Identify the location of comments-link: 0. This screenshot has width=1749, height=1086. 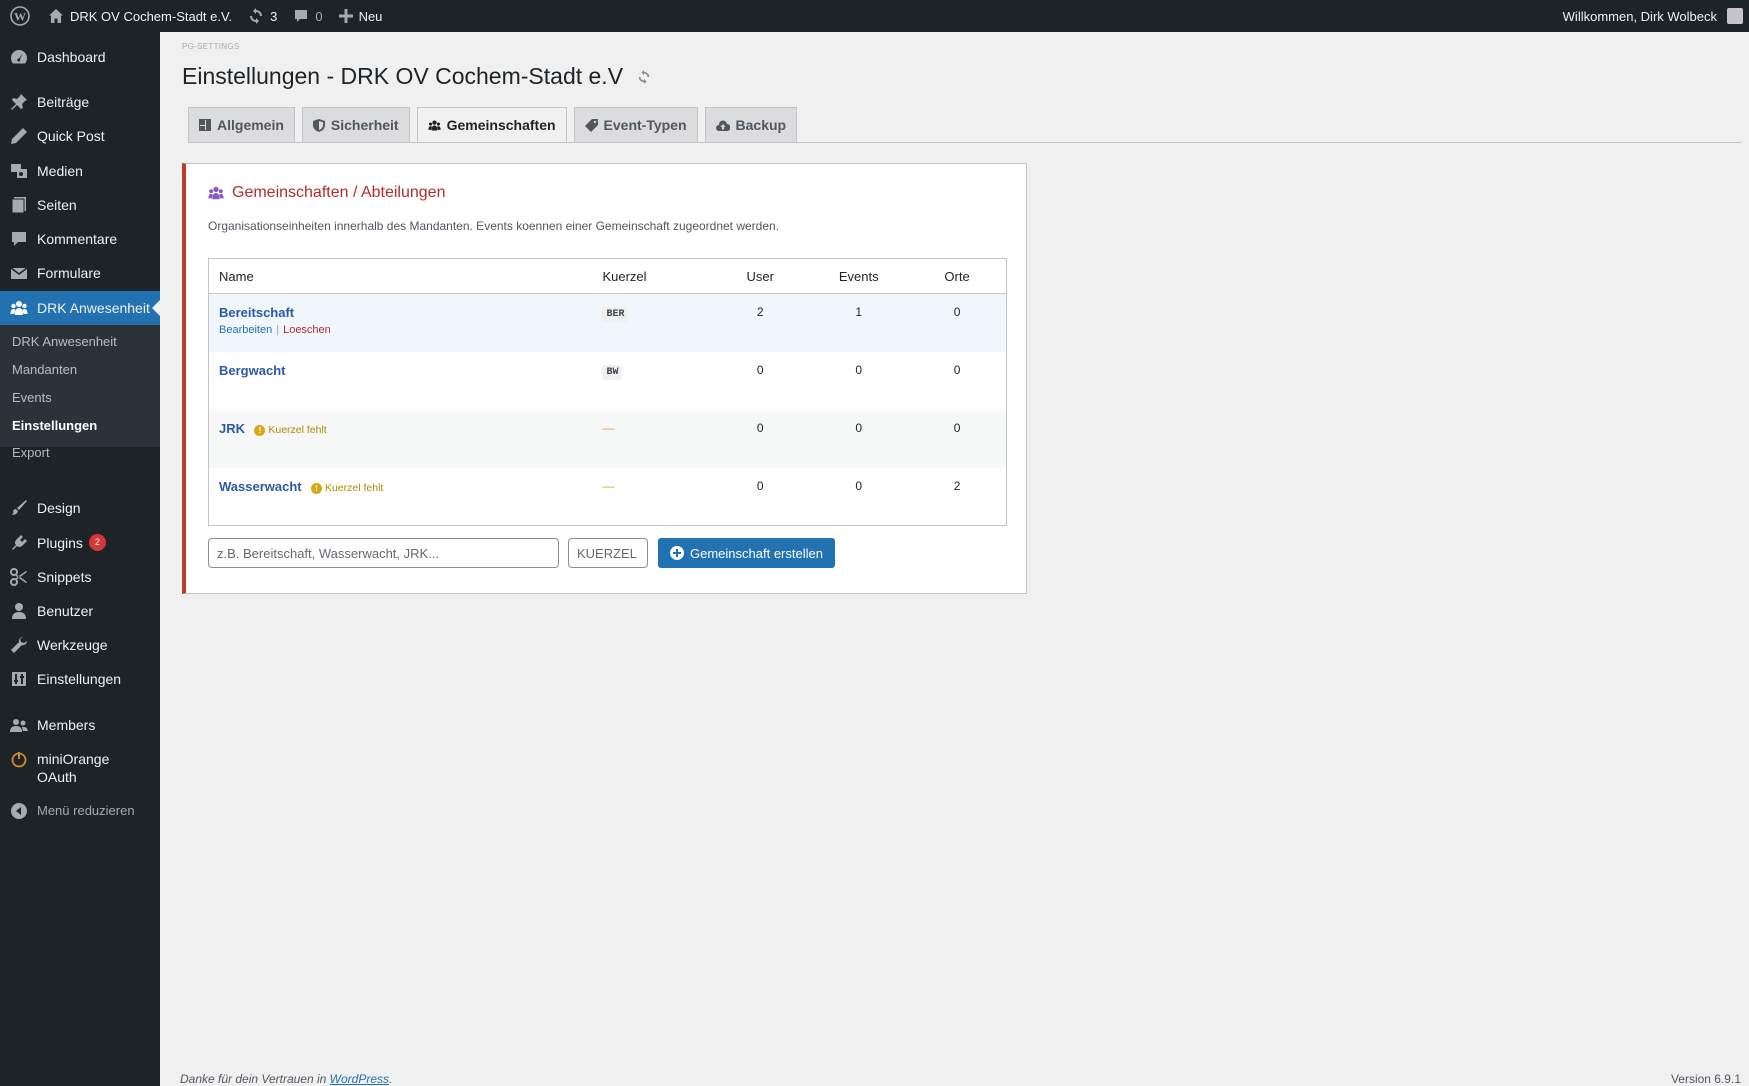
(307, 16).